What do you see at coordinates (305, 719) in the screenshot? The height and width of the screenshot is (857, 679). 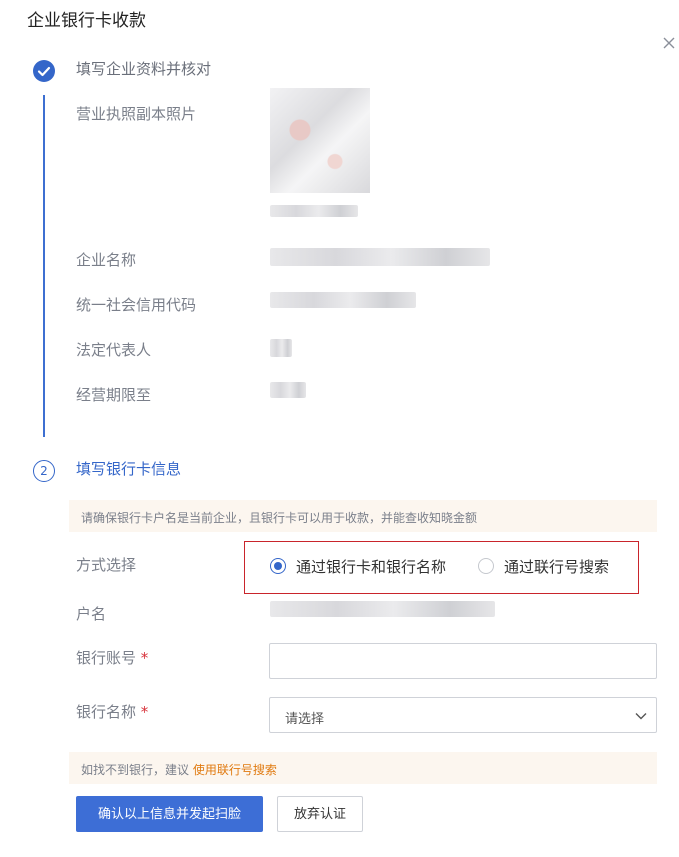 I see `bank-name-placeholder: 请选择` at bounding box center [305, 719].